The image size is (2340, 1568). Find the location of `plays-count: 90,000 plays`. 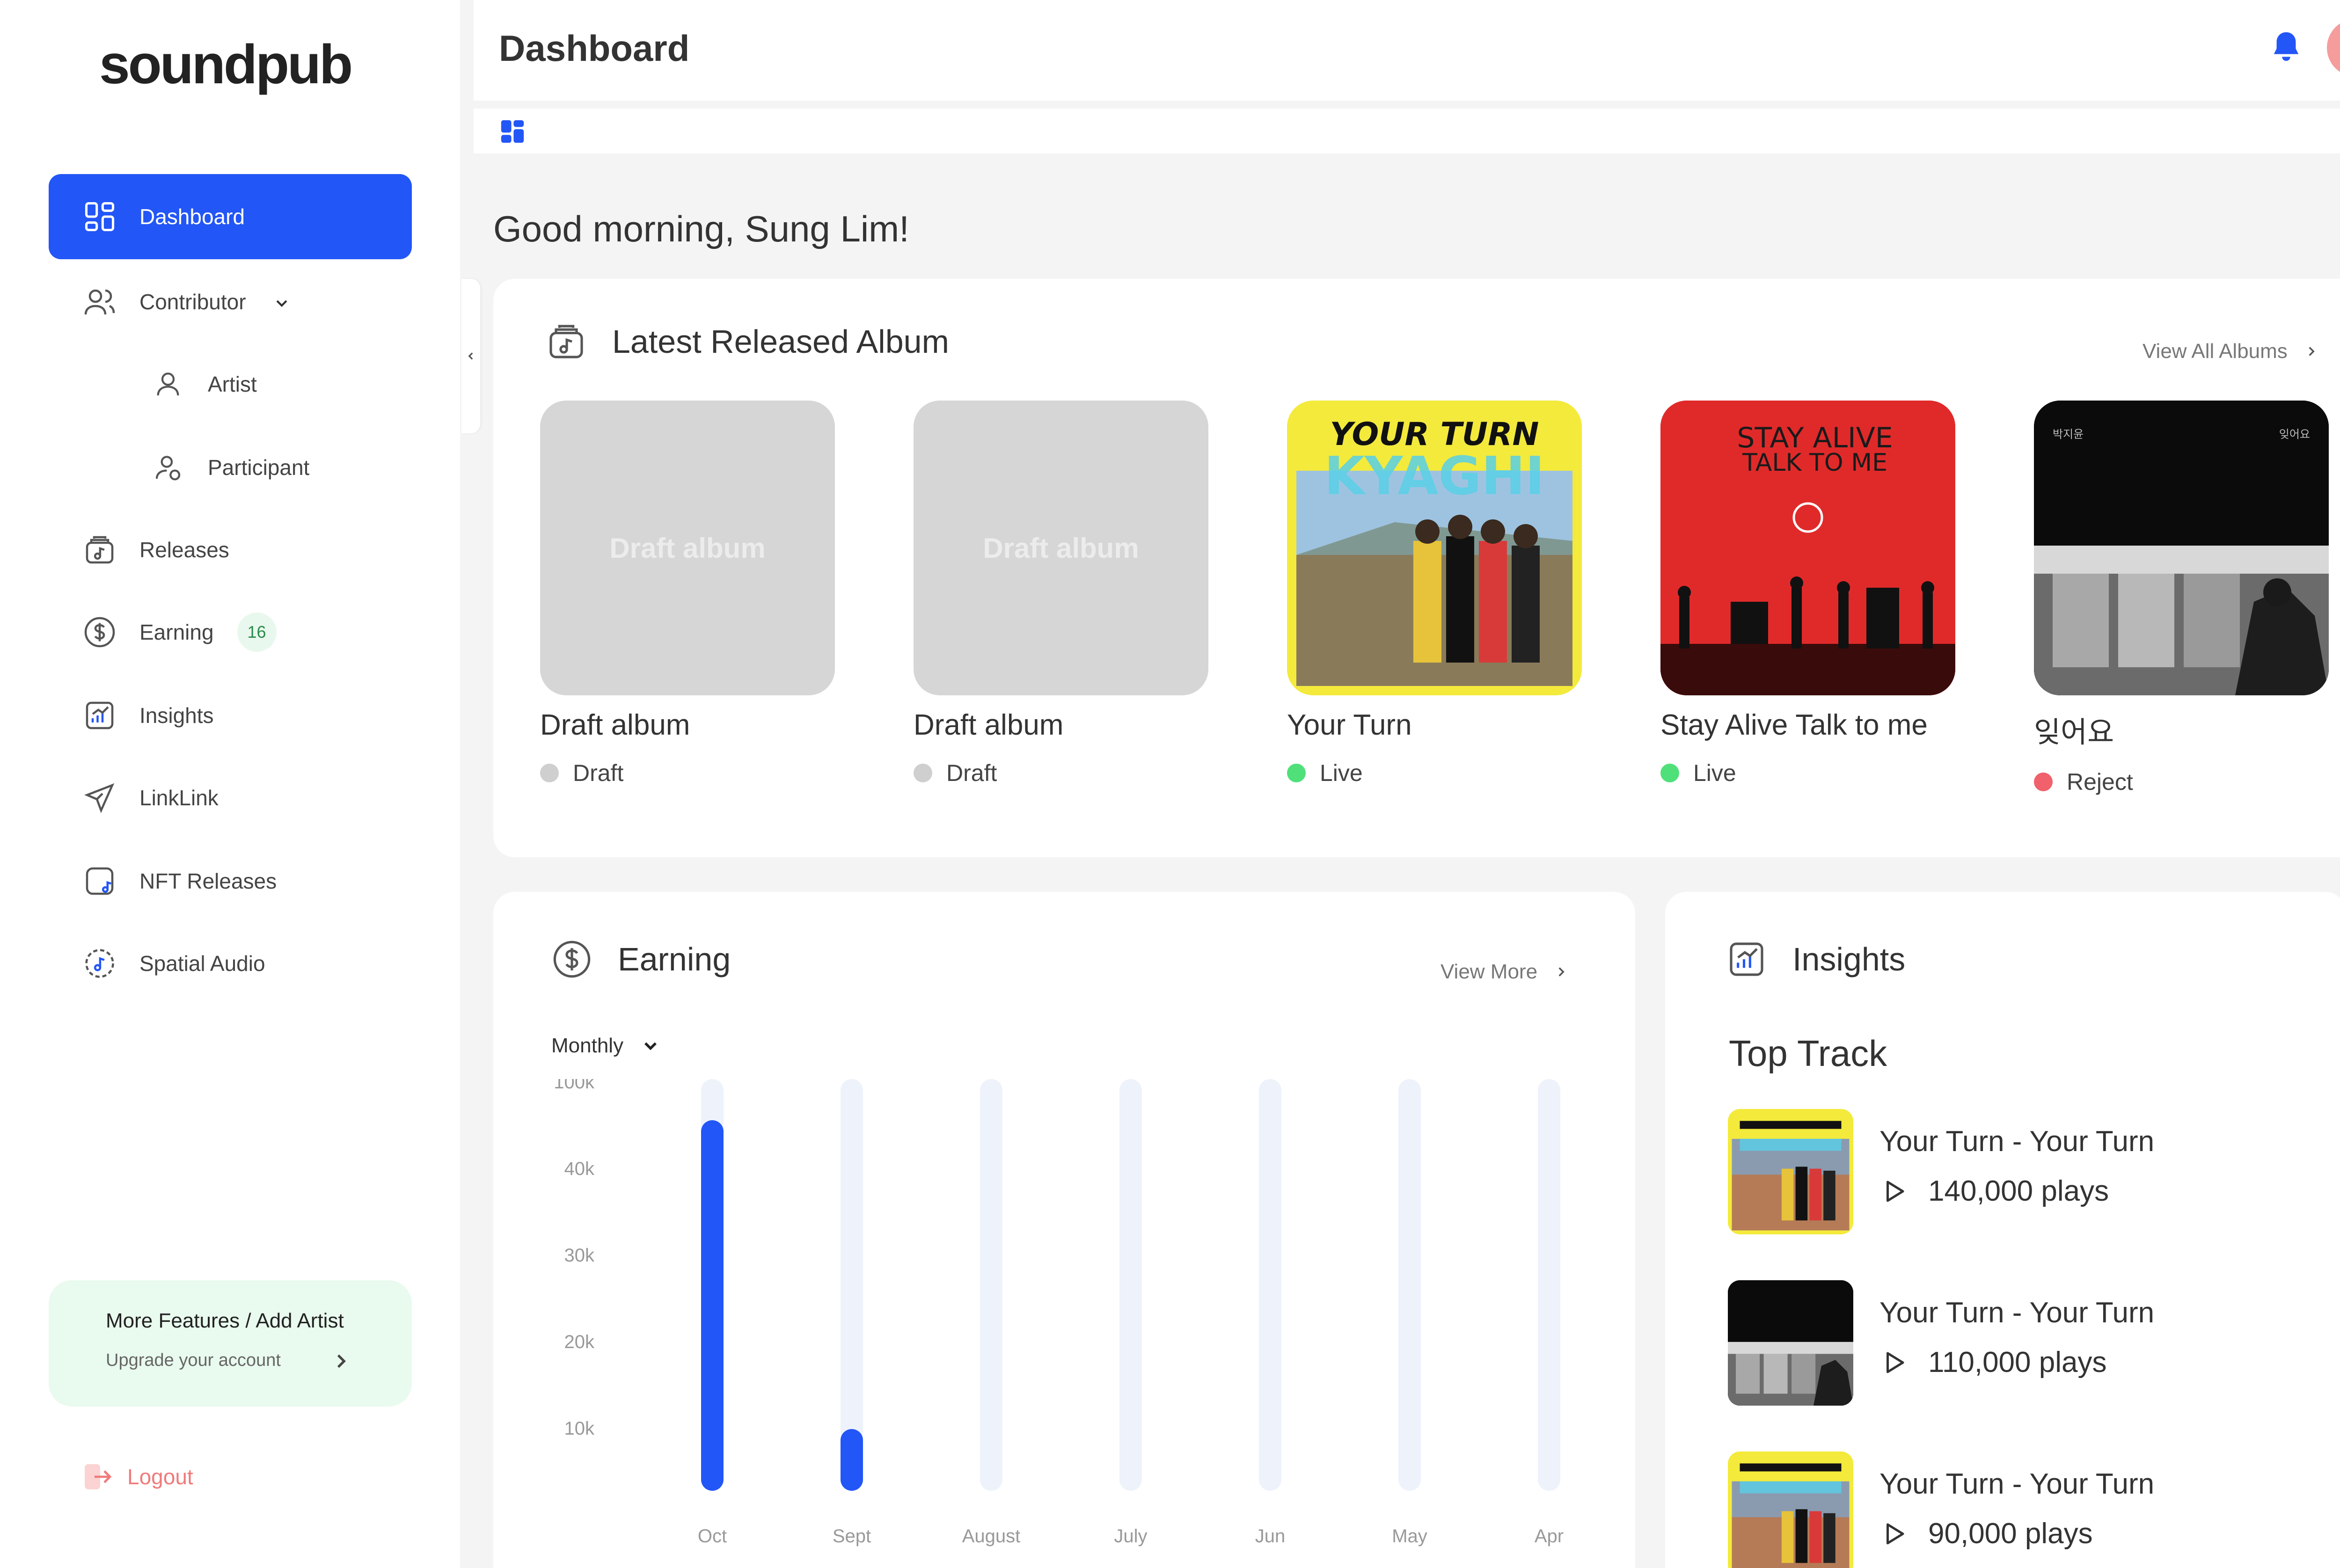

plays-count: 90,000 plays is located at coordinates (2010, 1533).